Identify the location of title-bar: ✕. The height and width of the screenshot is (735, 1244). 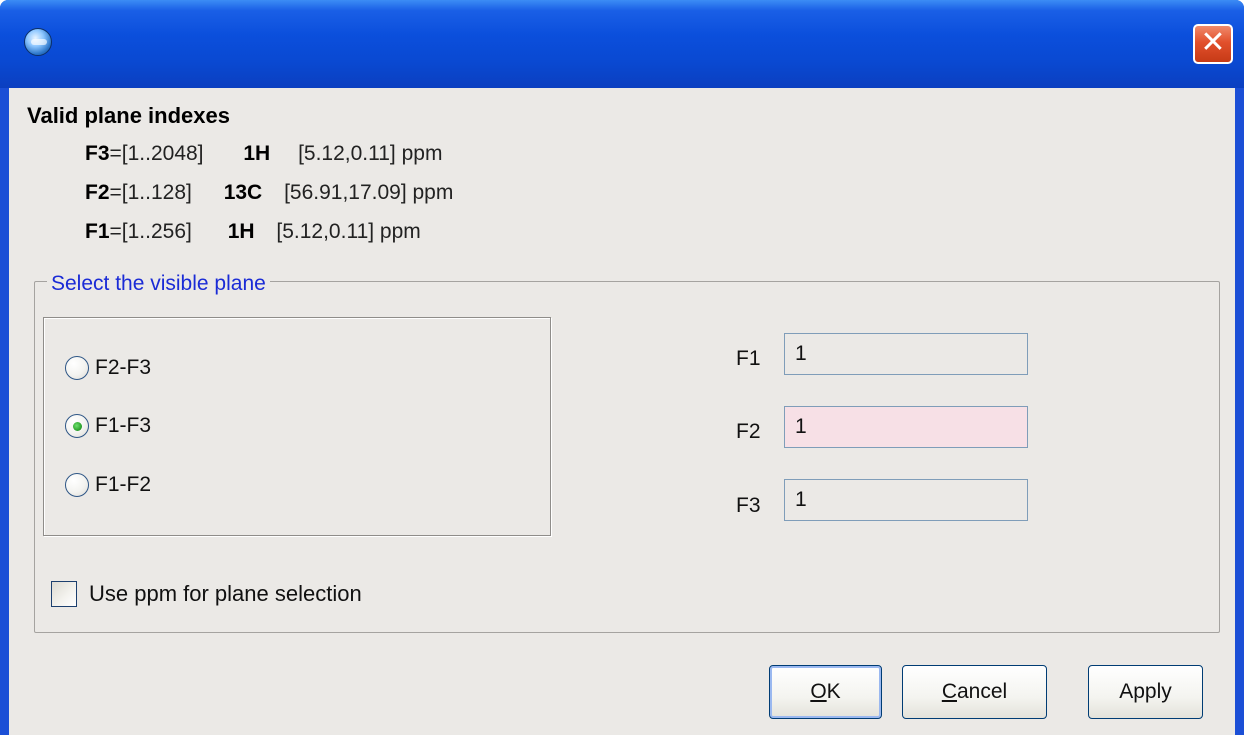
(622, 44).